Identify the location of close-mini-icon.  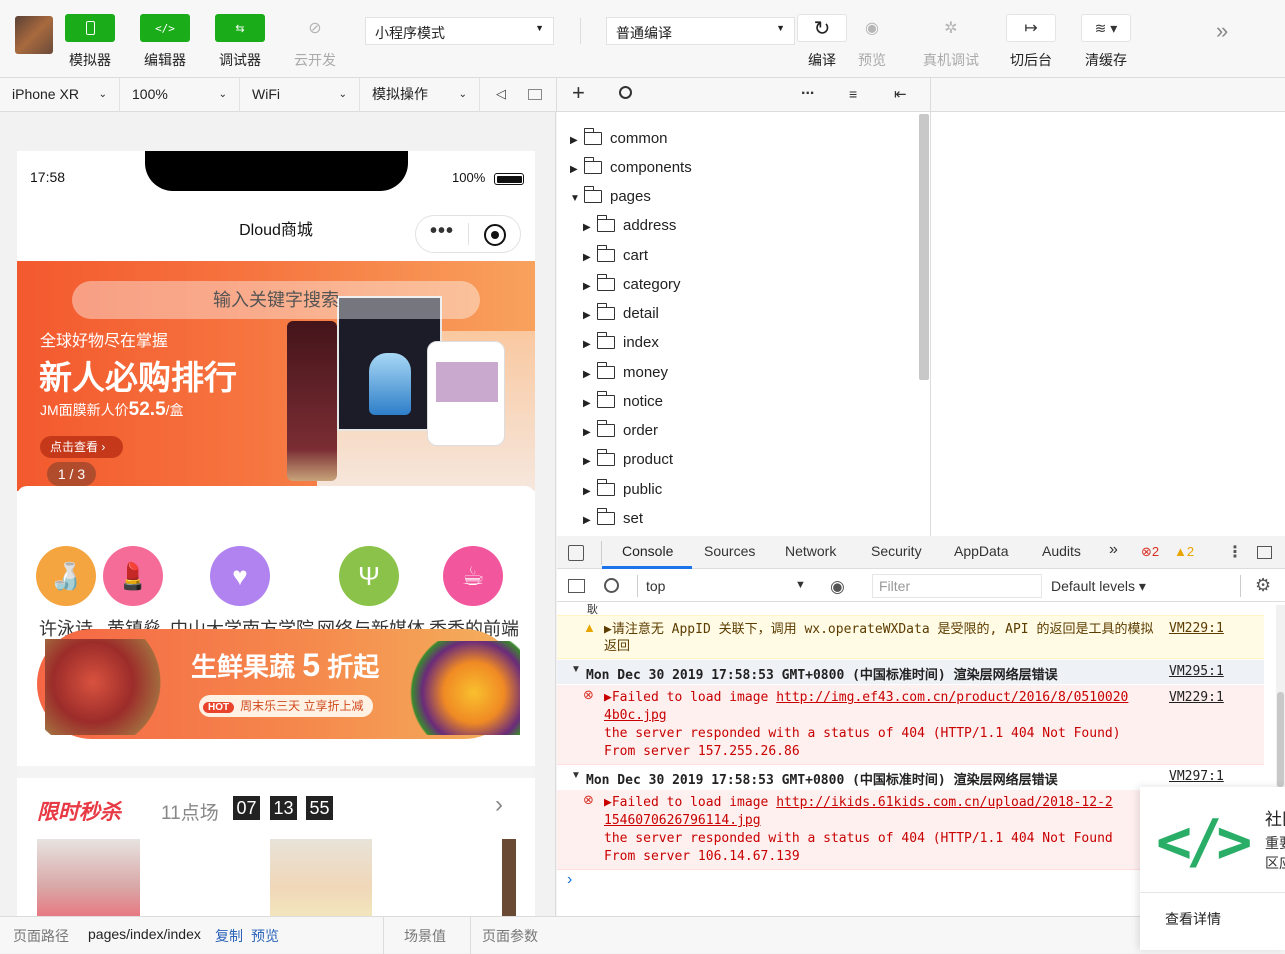
(495, 235).